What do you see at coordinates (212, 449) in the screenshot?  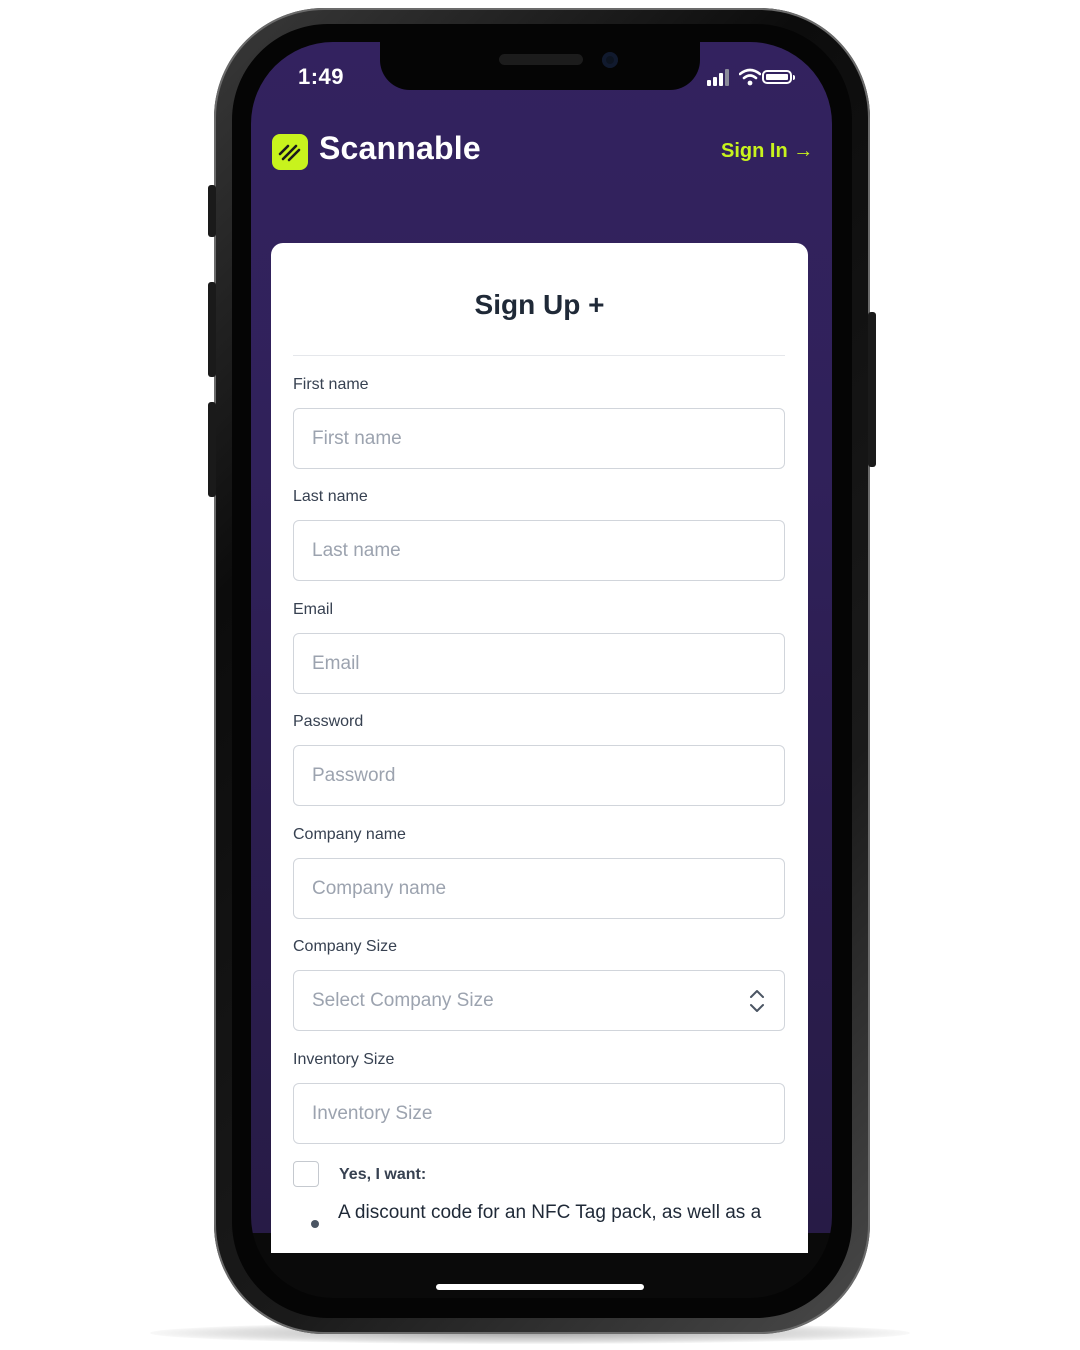 I see `volume-down-button` at bounding box center [212, 449].